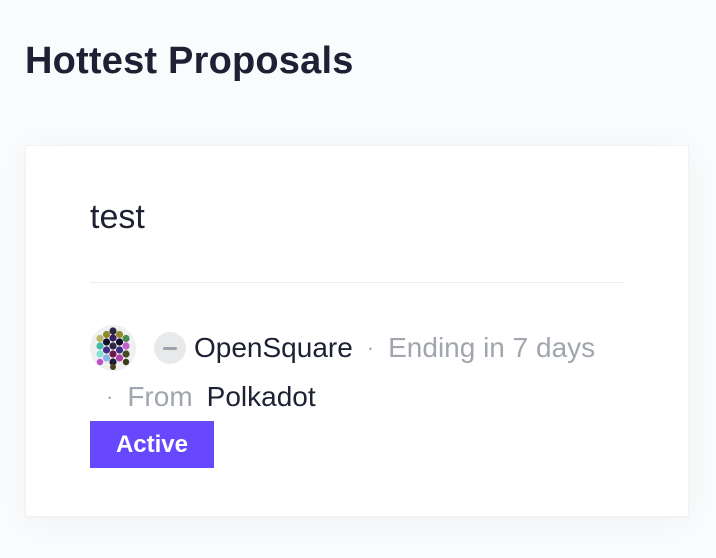 The image size is (716, 558). Describe the element at coordinates (261, 397) in the screenshot. I see `space-name: Polkadot` at that location.